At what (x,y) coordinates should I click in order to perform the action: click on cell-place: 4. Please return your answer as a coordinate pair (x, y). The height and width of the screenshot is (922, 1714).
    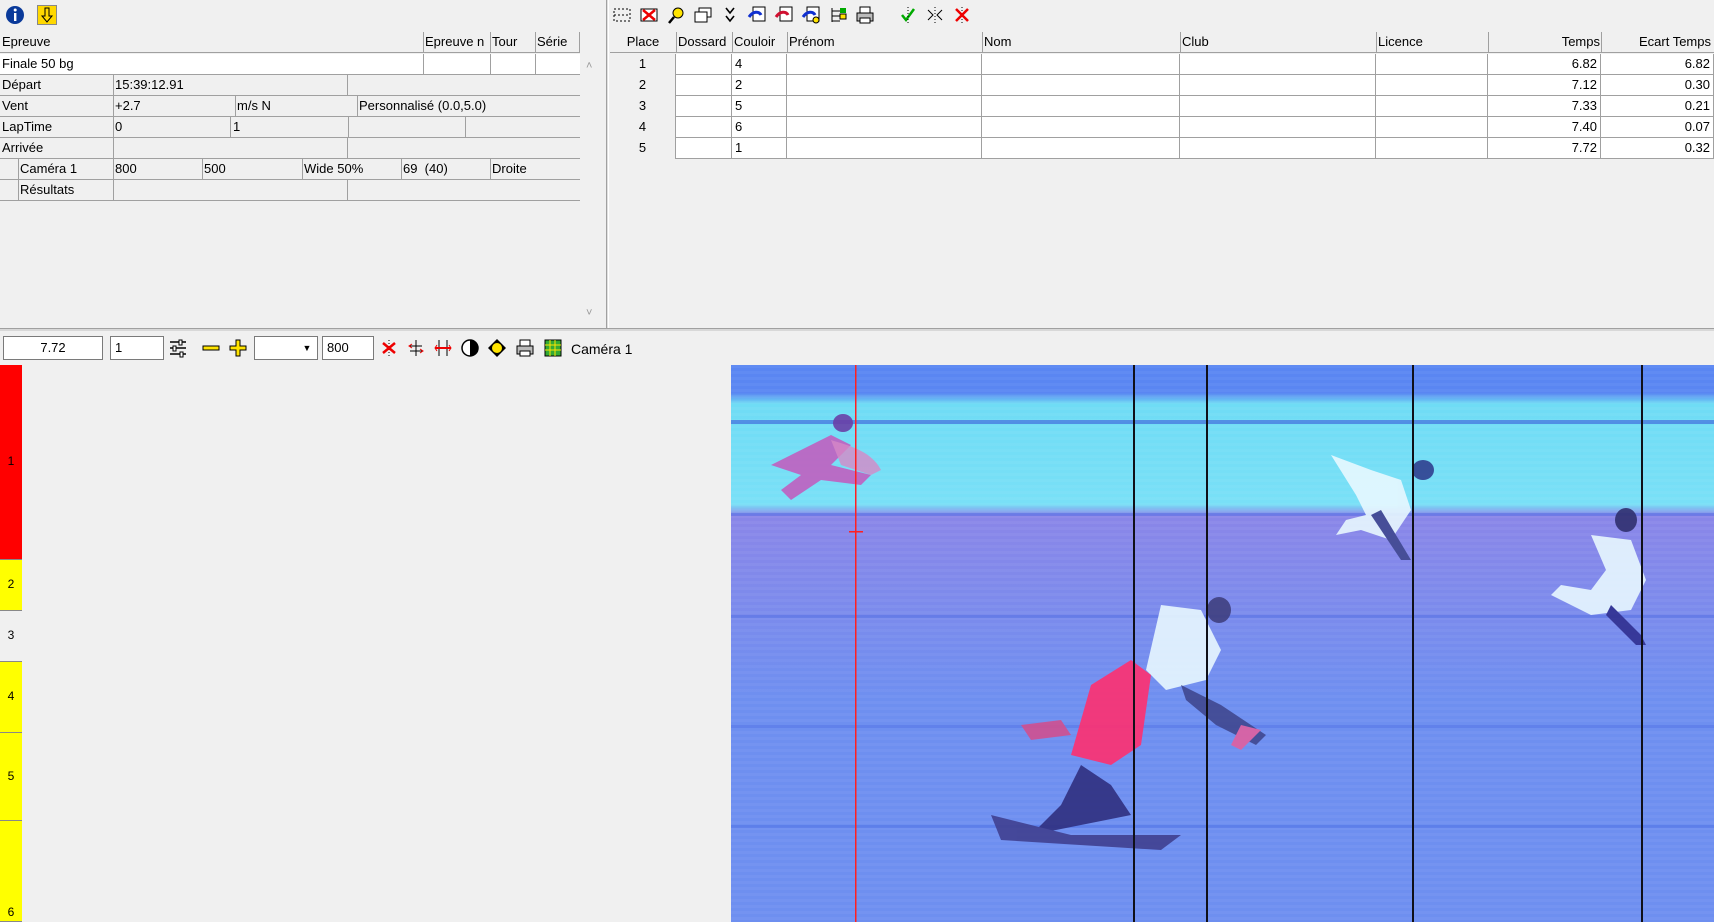
    Looking at the image, I should click on (643, 127).